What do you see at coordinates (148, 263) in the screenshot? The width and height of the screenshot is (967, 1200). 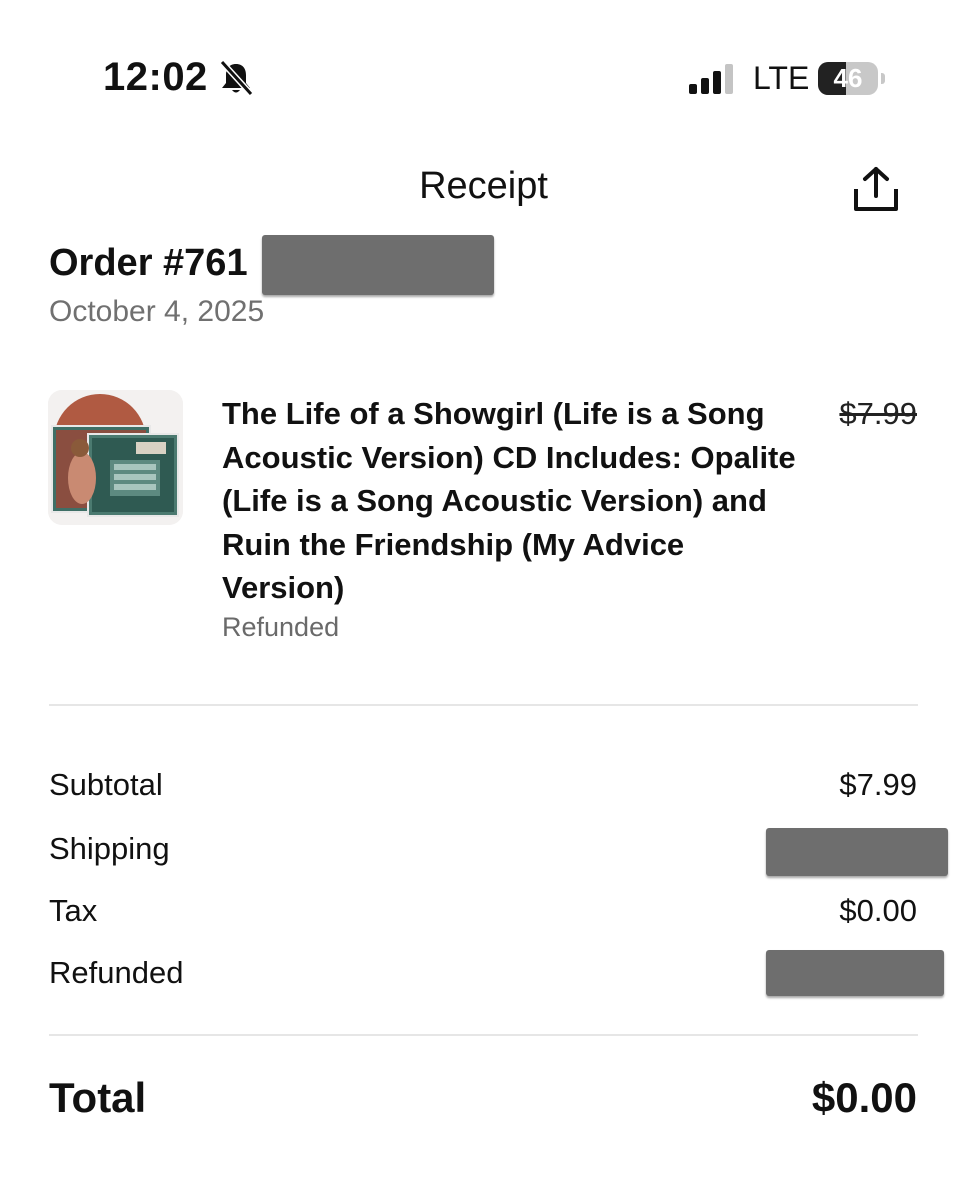 I see `order-number: Order #761` at bounding box center [148, 263].